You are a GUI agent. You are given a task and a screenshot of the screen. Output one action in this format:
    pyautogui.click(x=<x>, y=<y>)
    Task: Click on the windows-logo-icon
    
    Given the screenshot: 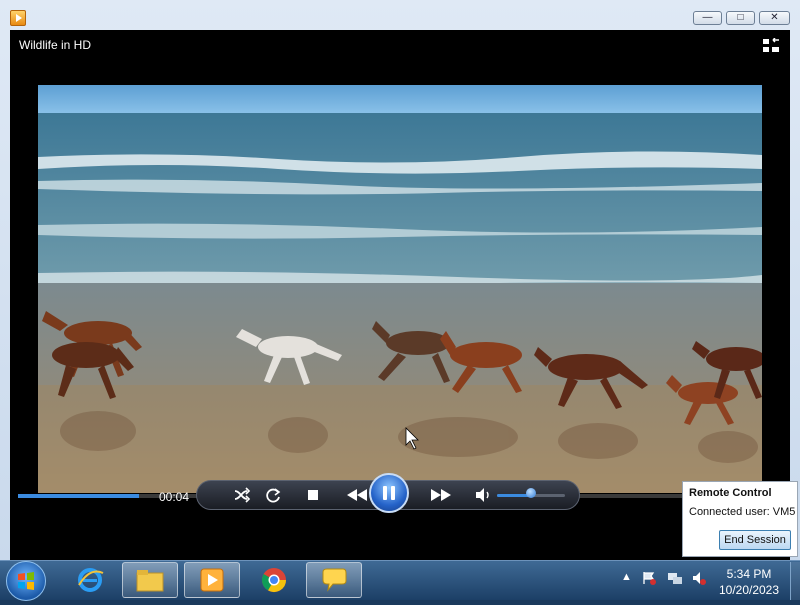 What is the action you would take?
    pyautogui.click(x=26, y=581)
    